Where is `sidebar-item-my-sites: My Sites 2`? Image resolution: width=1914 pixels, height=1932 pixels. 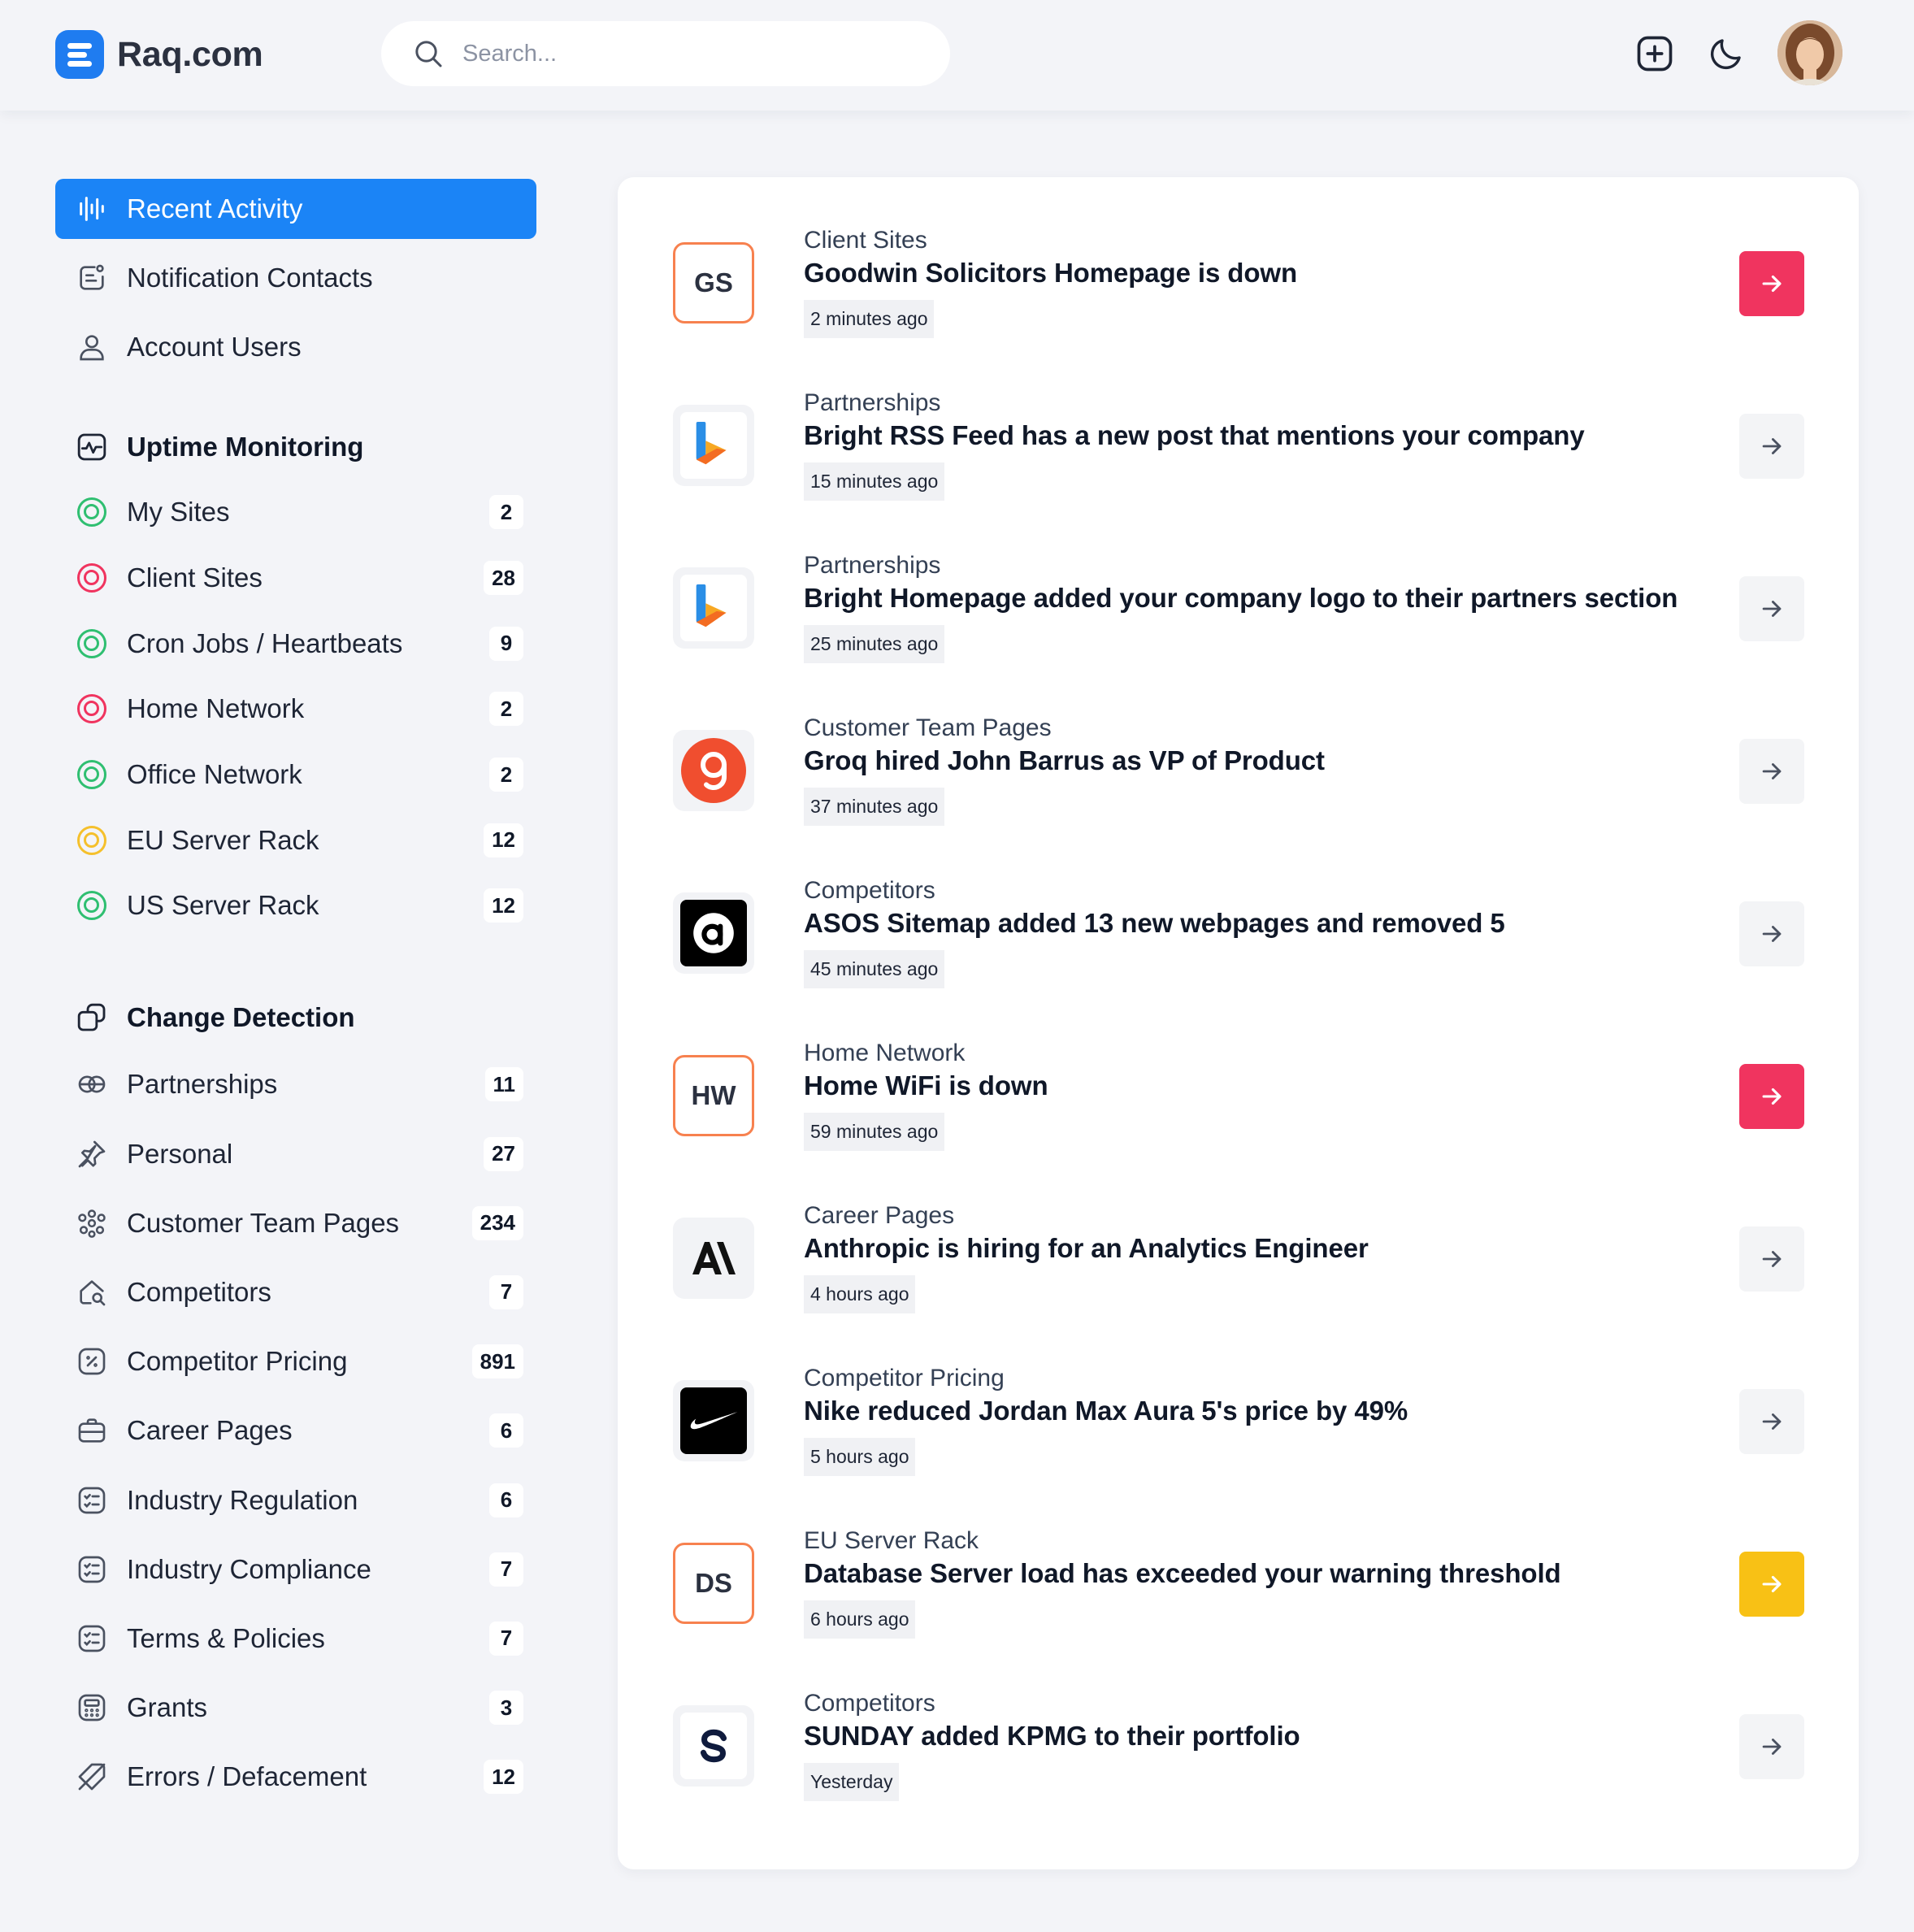 sidebar-item-my-sites: My Sites 2 is located at coordinates (295, 512).